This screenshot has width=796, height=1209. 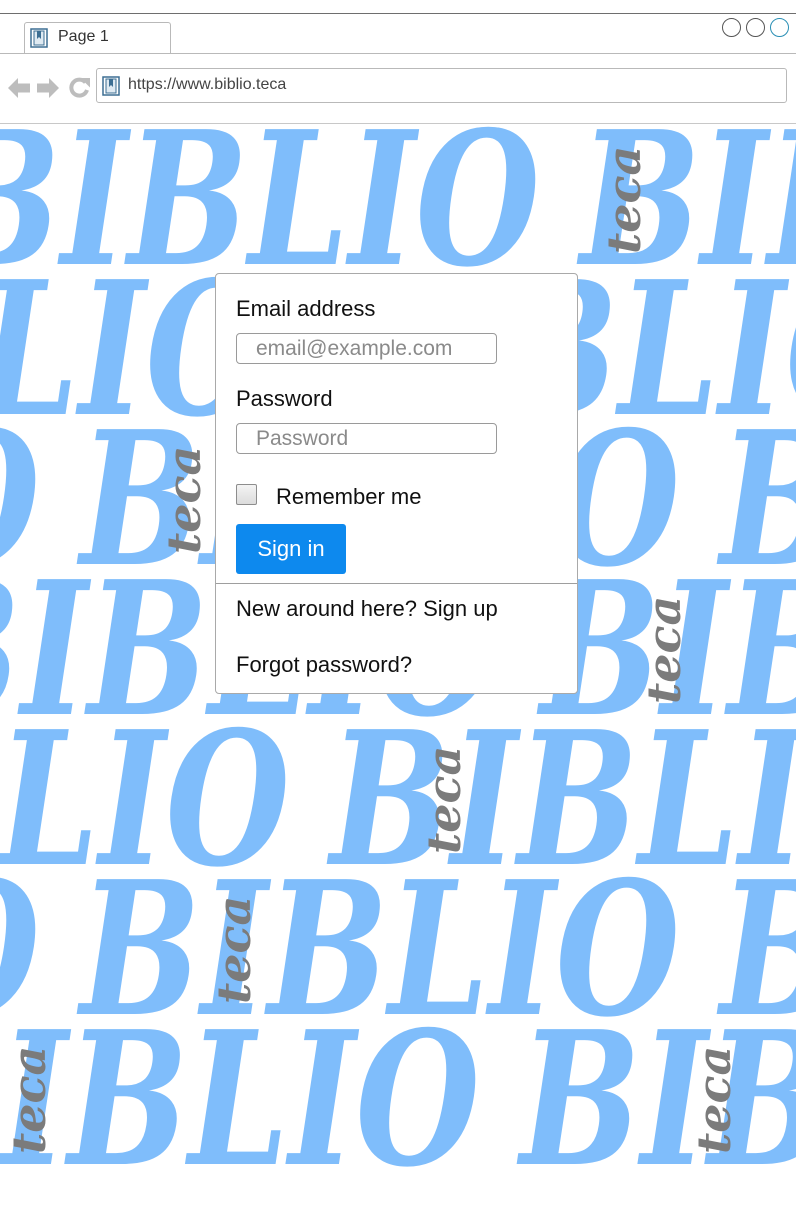 What do you see at coordinates (83, 36) in the screenshot?
I see `tab-title: Page 1` at bounding box center [83, 36].